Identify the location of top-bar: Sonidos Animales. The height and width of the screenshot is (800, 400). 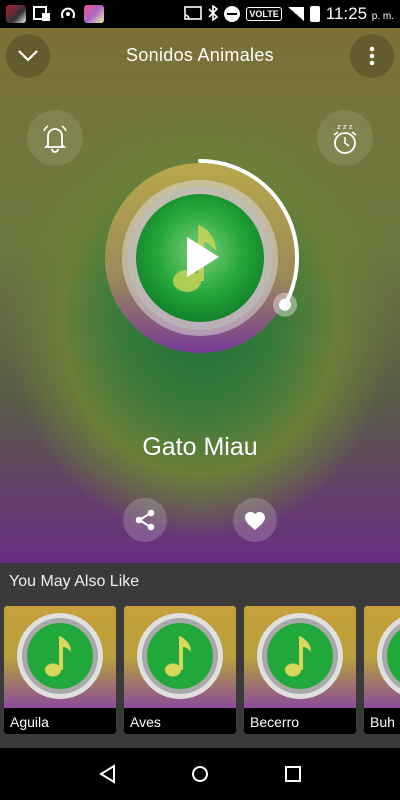
(200, 56).